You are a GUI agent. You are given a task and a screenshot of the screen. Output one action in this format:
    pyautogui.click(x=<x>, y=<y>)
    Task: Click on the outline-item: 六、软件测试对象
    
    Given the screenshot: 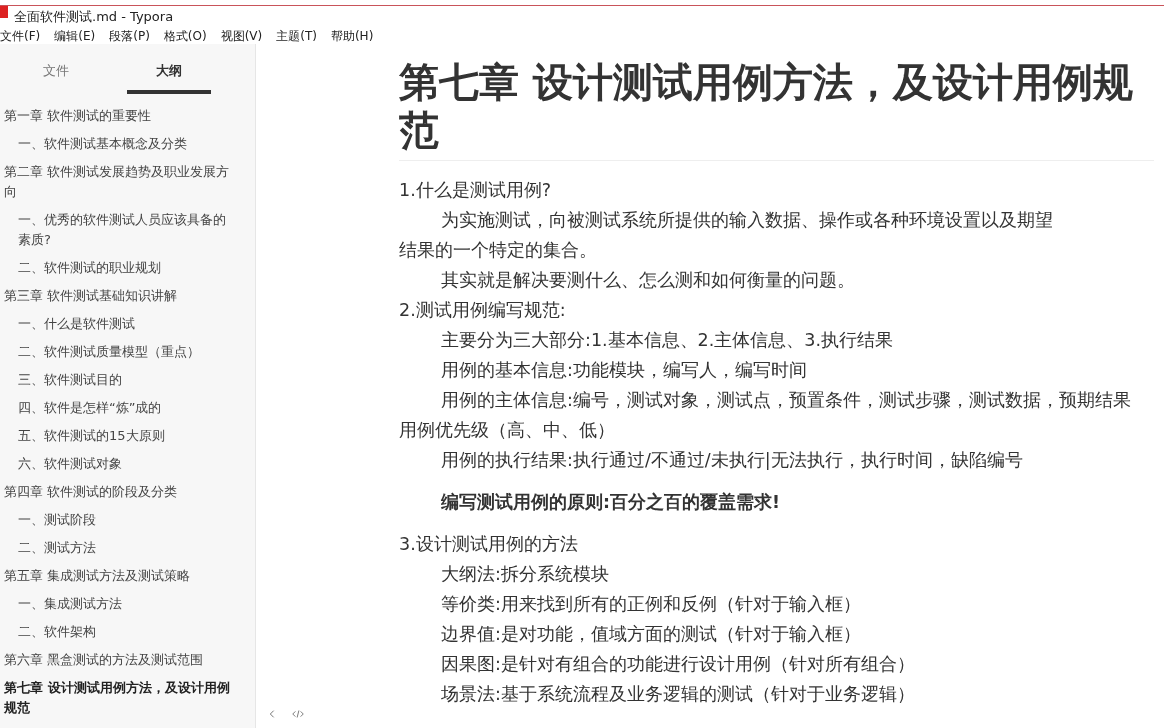 What is the action you would take?
    pyautogui.click(x=117, y=464)
    